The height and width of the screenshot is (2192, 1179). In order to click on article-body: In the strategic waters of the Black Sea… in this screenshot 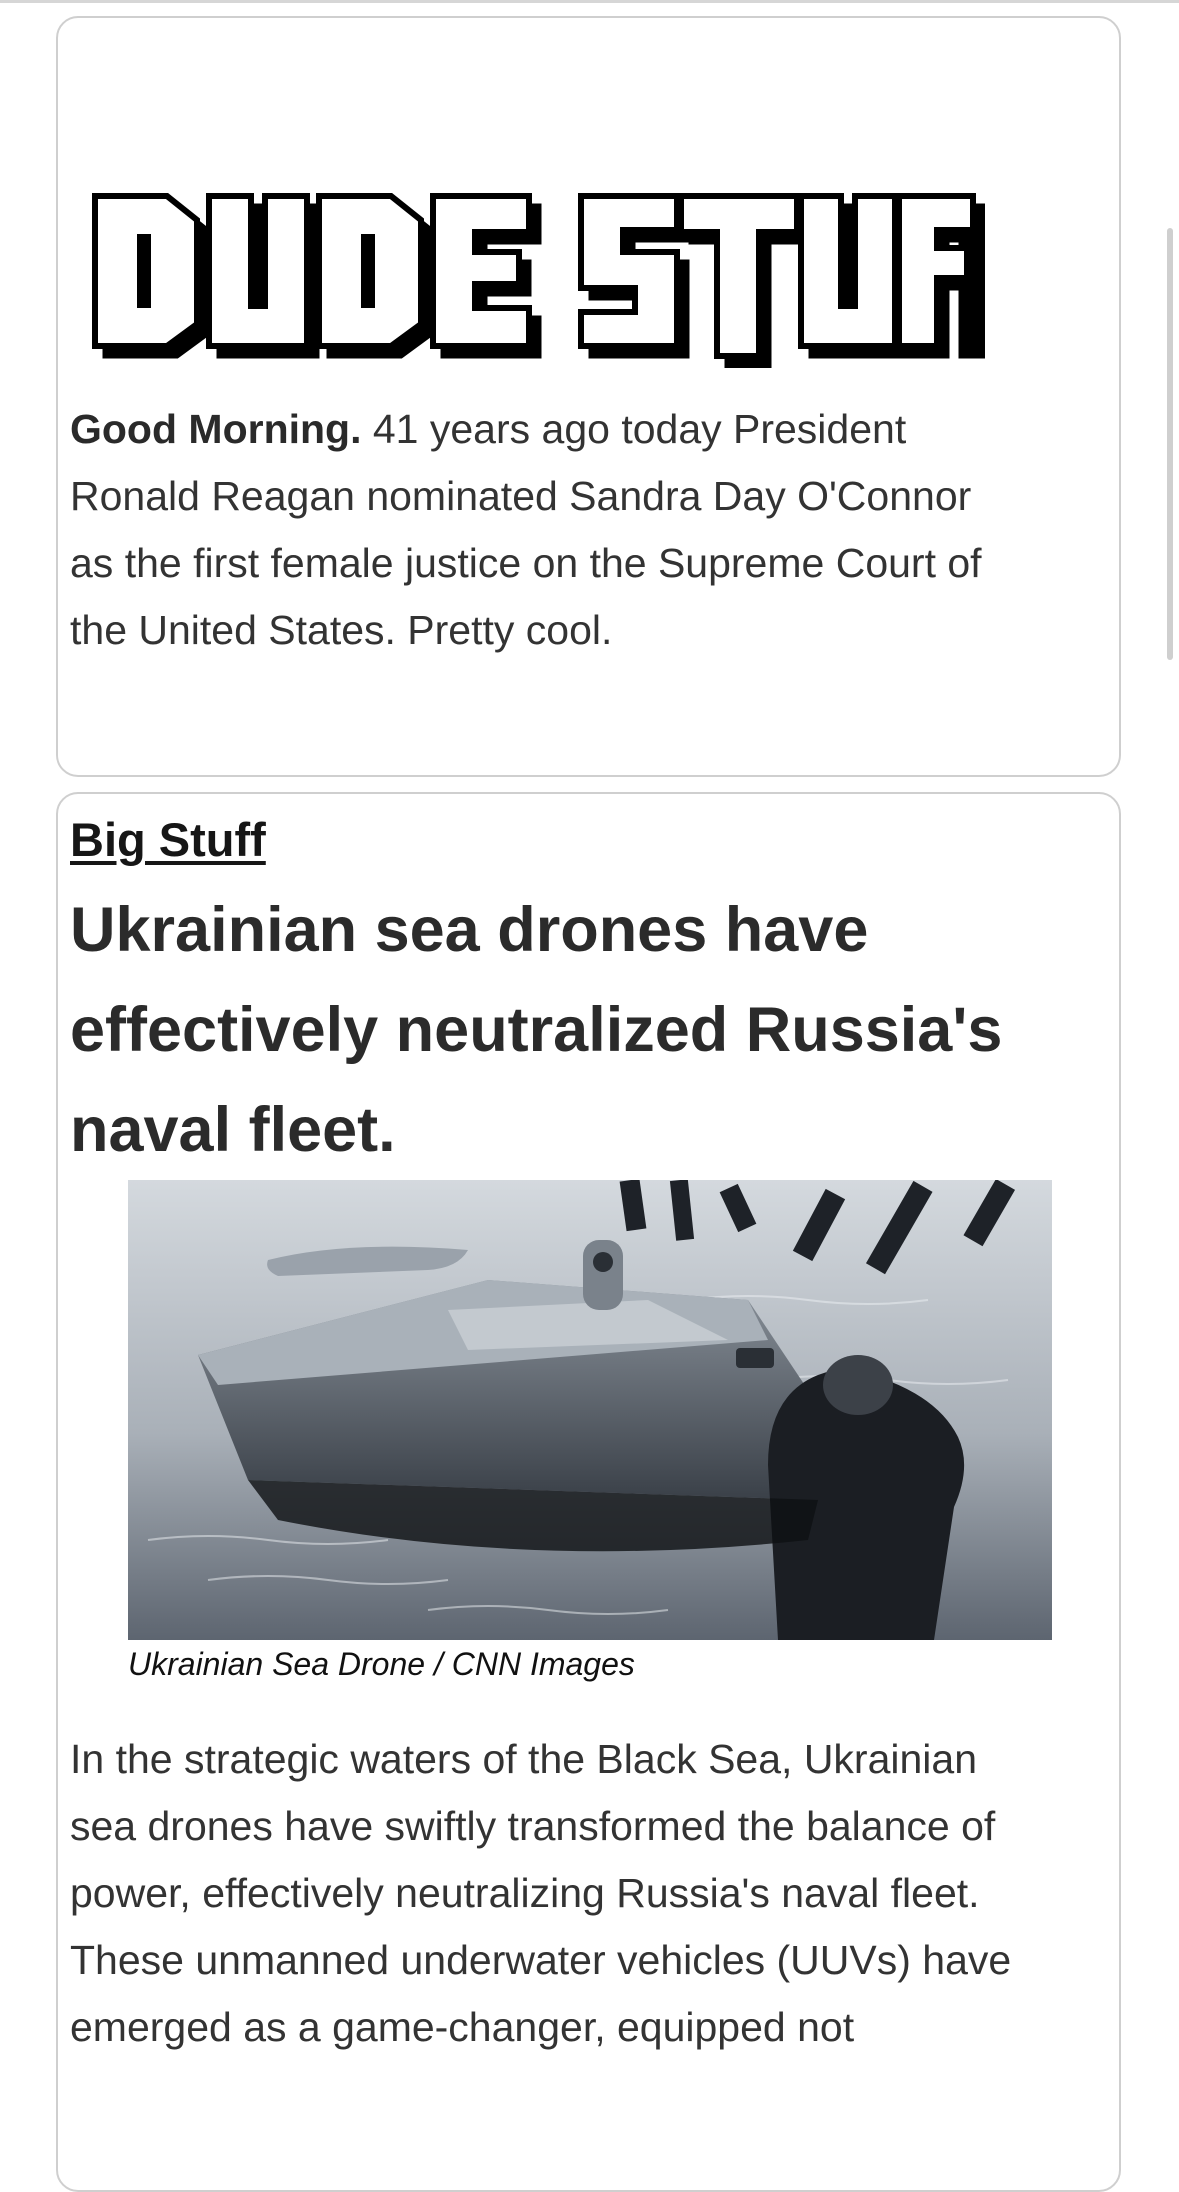, I will do `click(541, 1893)`.